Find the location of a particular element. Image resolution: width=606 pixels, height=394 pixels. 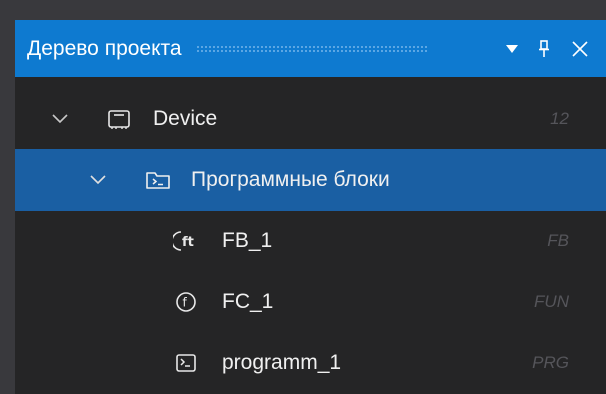

tree-node-kind: FUN is located at coordinates (551, 301).